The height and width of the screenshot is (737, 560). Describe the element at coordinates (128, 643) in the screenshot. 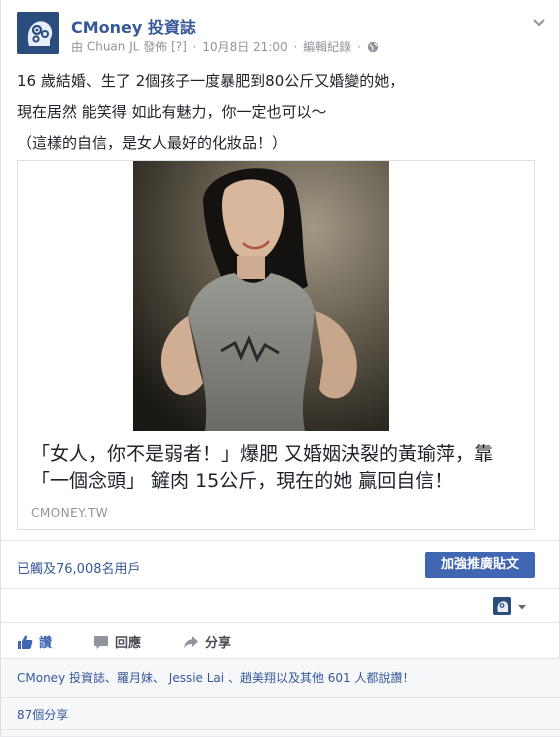

I see `comment-label: 回應` at that location.